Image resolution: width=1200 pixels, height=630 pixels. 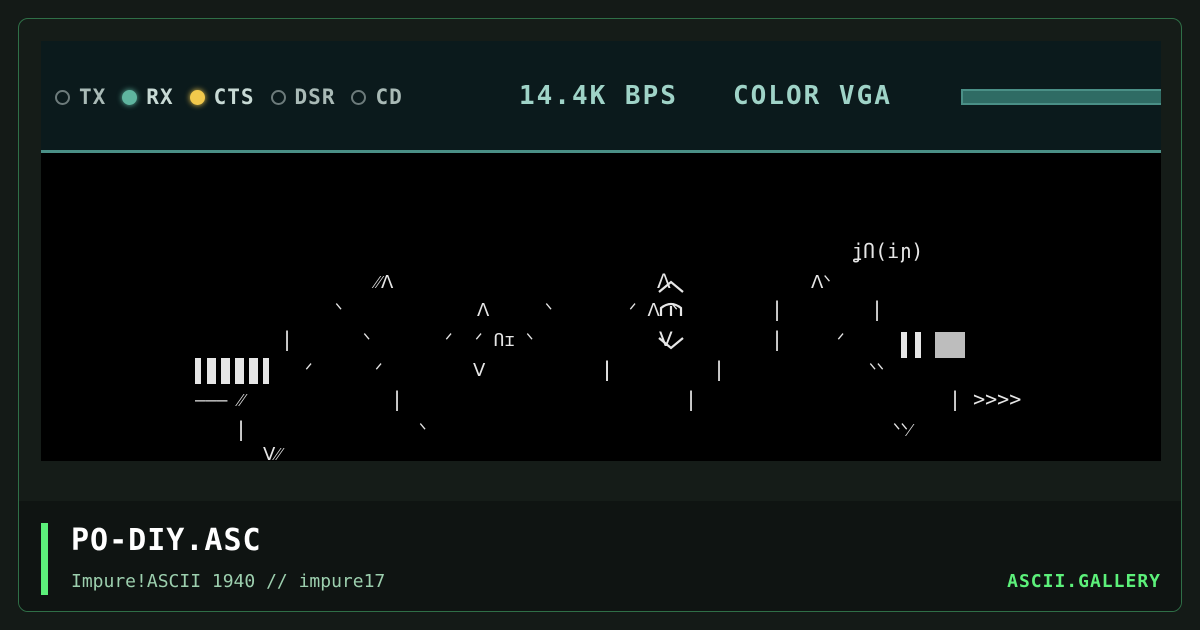 I want to click on indicator-cd: CD, so click(x=376, y=97).